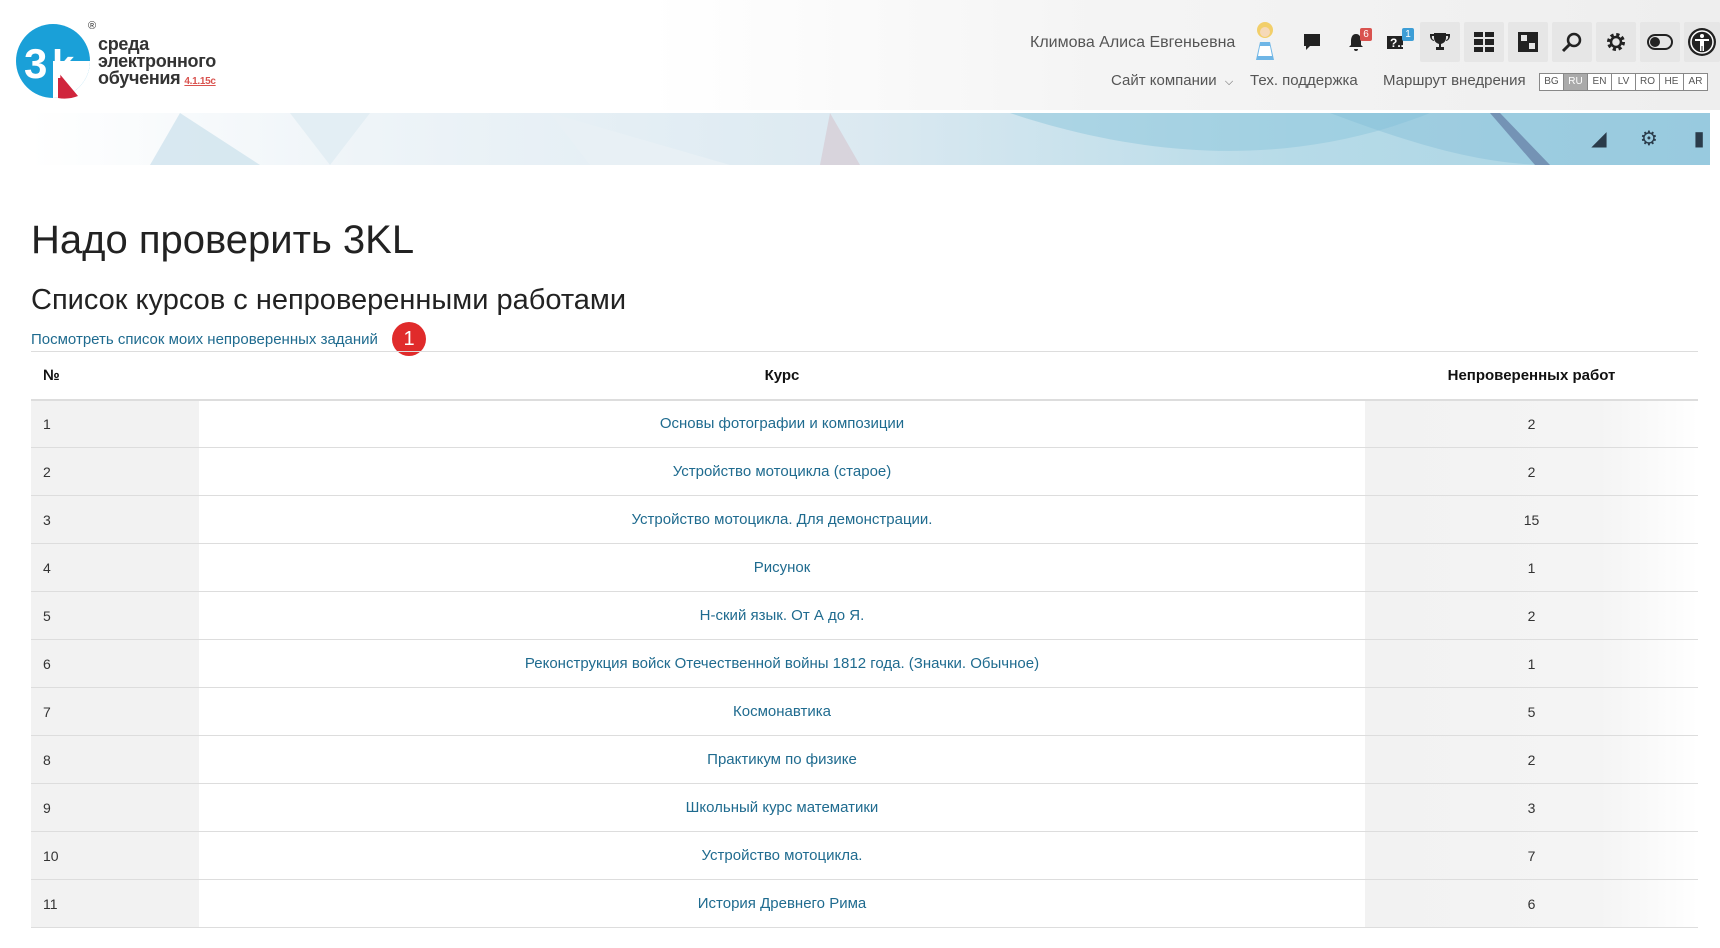 The image size is (1720, 948). I want to click on nav-company-site-label: Сайт компании, so click(1164, 80).